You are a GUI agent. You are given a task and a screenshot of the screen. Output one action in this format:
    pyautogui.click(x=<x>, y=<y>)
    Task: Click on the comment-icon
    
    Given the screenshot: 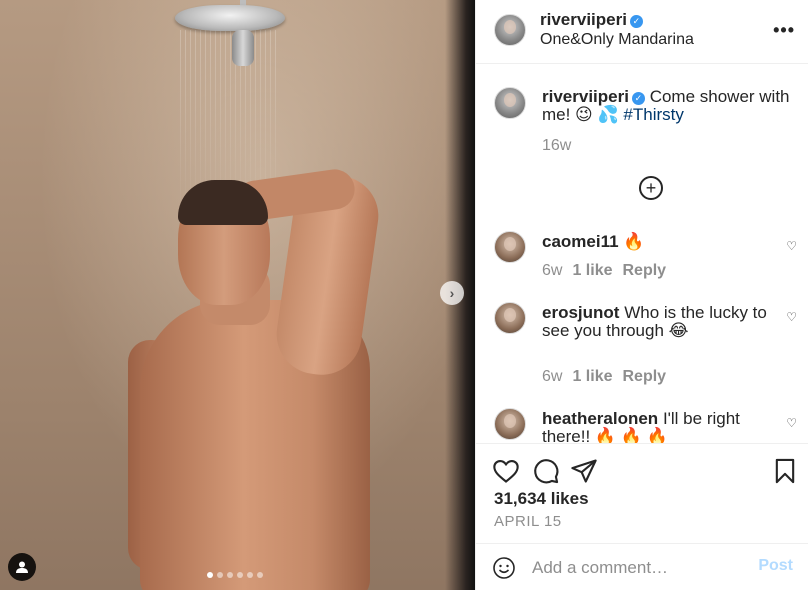 What is the action you would take?
    pyautogui.click(x=546, y=471)
    